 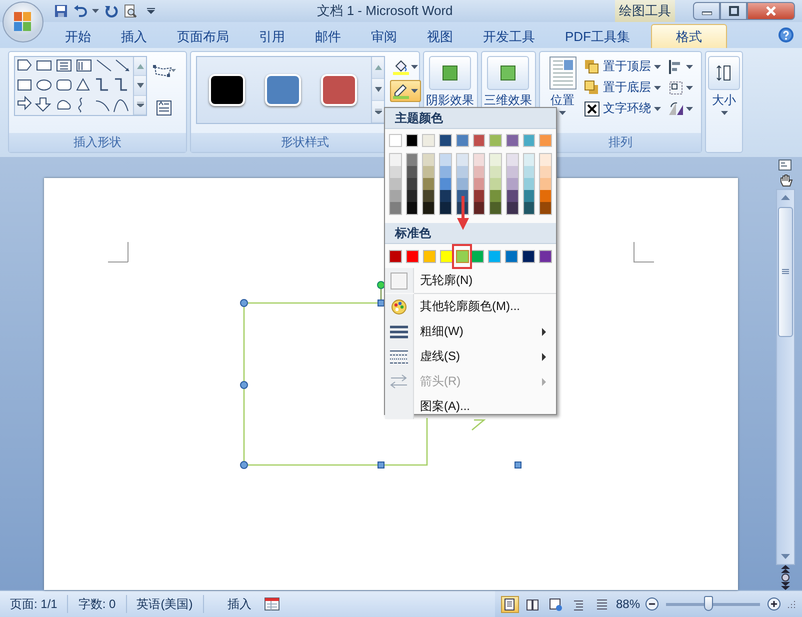 I want to click on zoom-out-button, so click(x=652, y=604).